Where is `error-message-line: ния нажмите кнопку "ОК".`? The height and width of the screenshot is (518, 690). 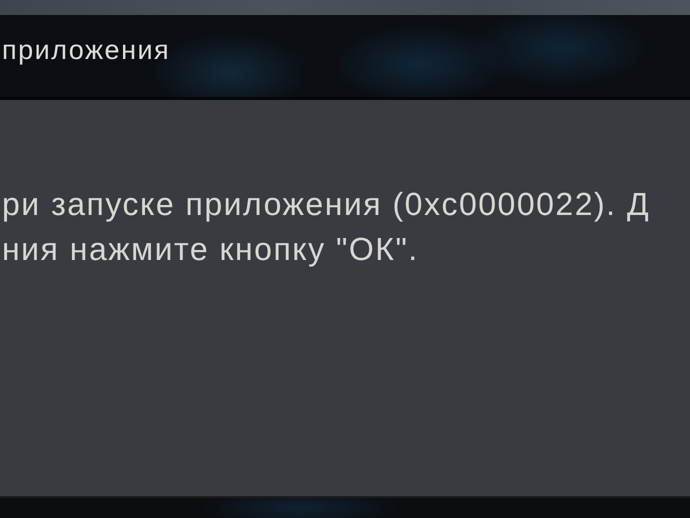
error-message-line: ния нажмите кнопку "ОК". is located at coordinates (211, 249).